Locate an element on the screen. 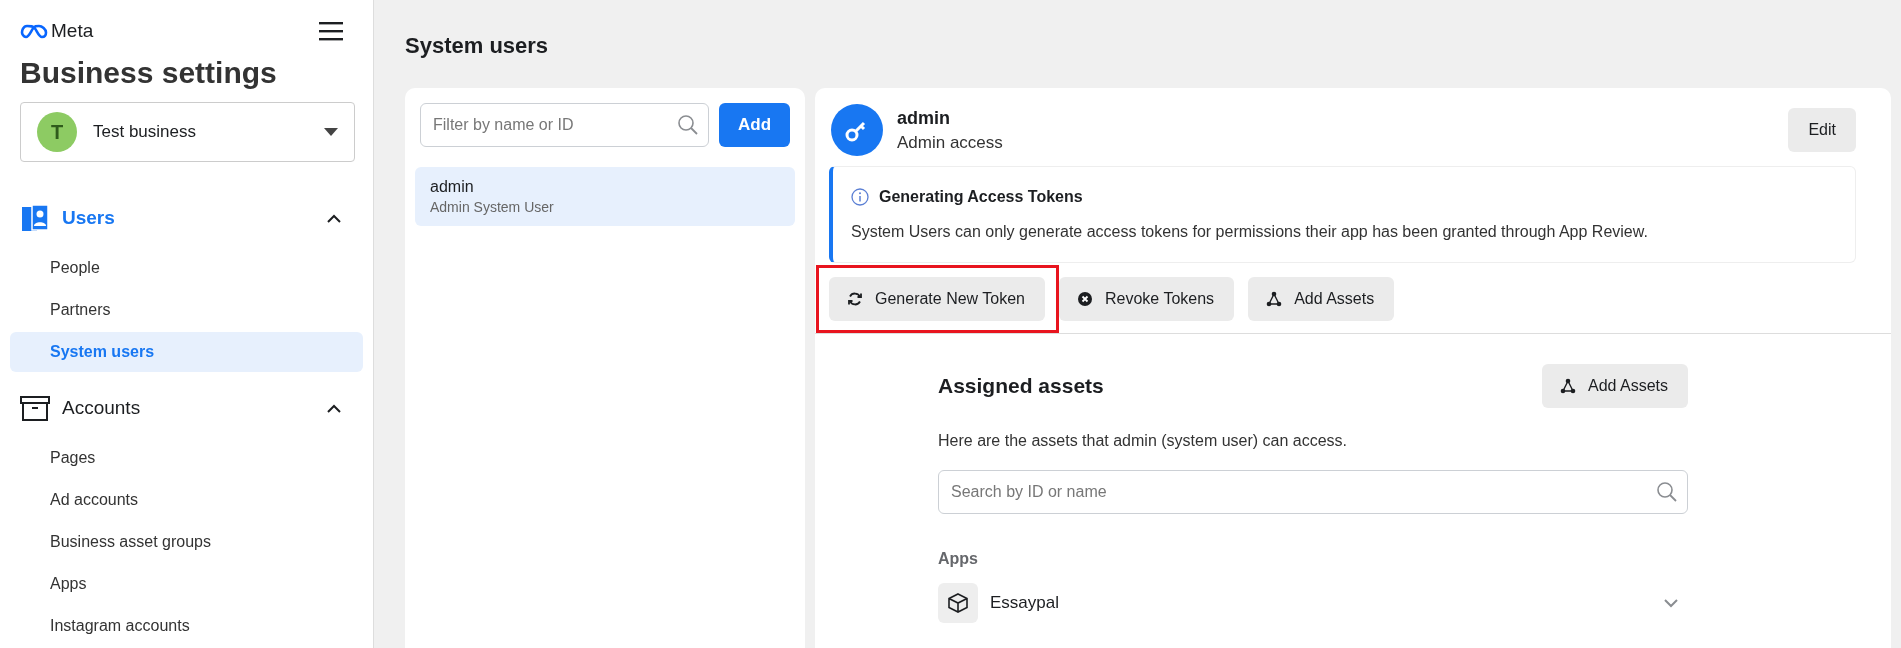 This screenshot has width=1901, height=648. page-heading: Business settings is located at coordinates (148, 72).